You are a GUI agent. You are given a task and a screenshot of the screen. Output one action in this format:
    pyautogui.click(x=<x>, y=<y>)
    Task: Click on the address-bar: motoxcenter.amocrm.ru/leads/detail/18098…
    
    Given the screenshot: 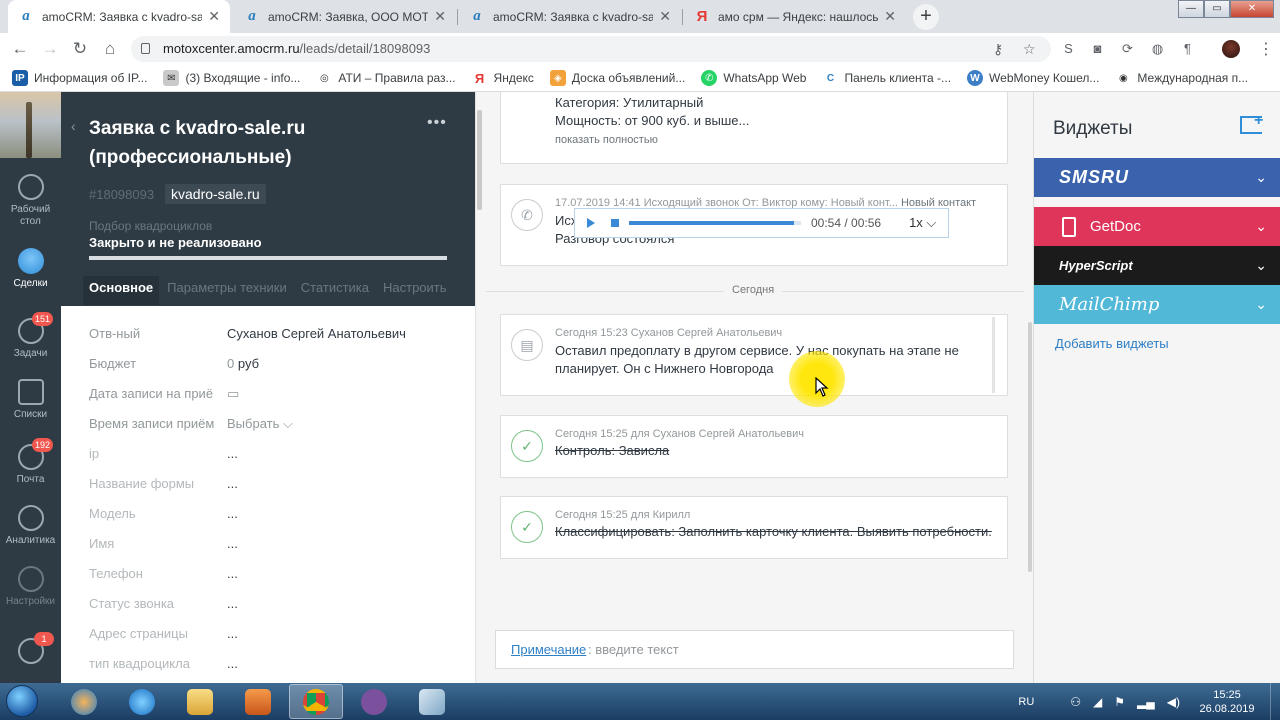 What is the action you would take?
    pyautogui.click(x=591, y=49)
    